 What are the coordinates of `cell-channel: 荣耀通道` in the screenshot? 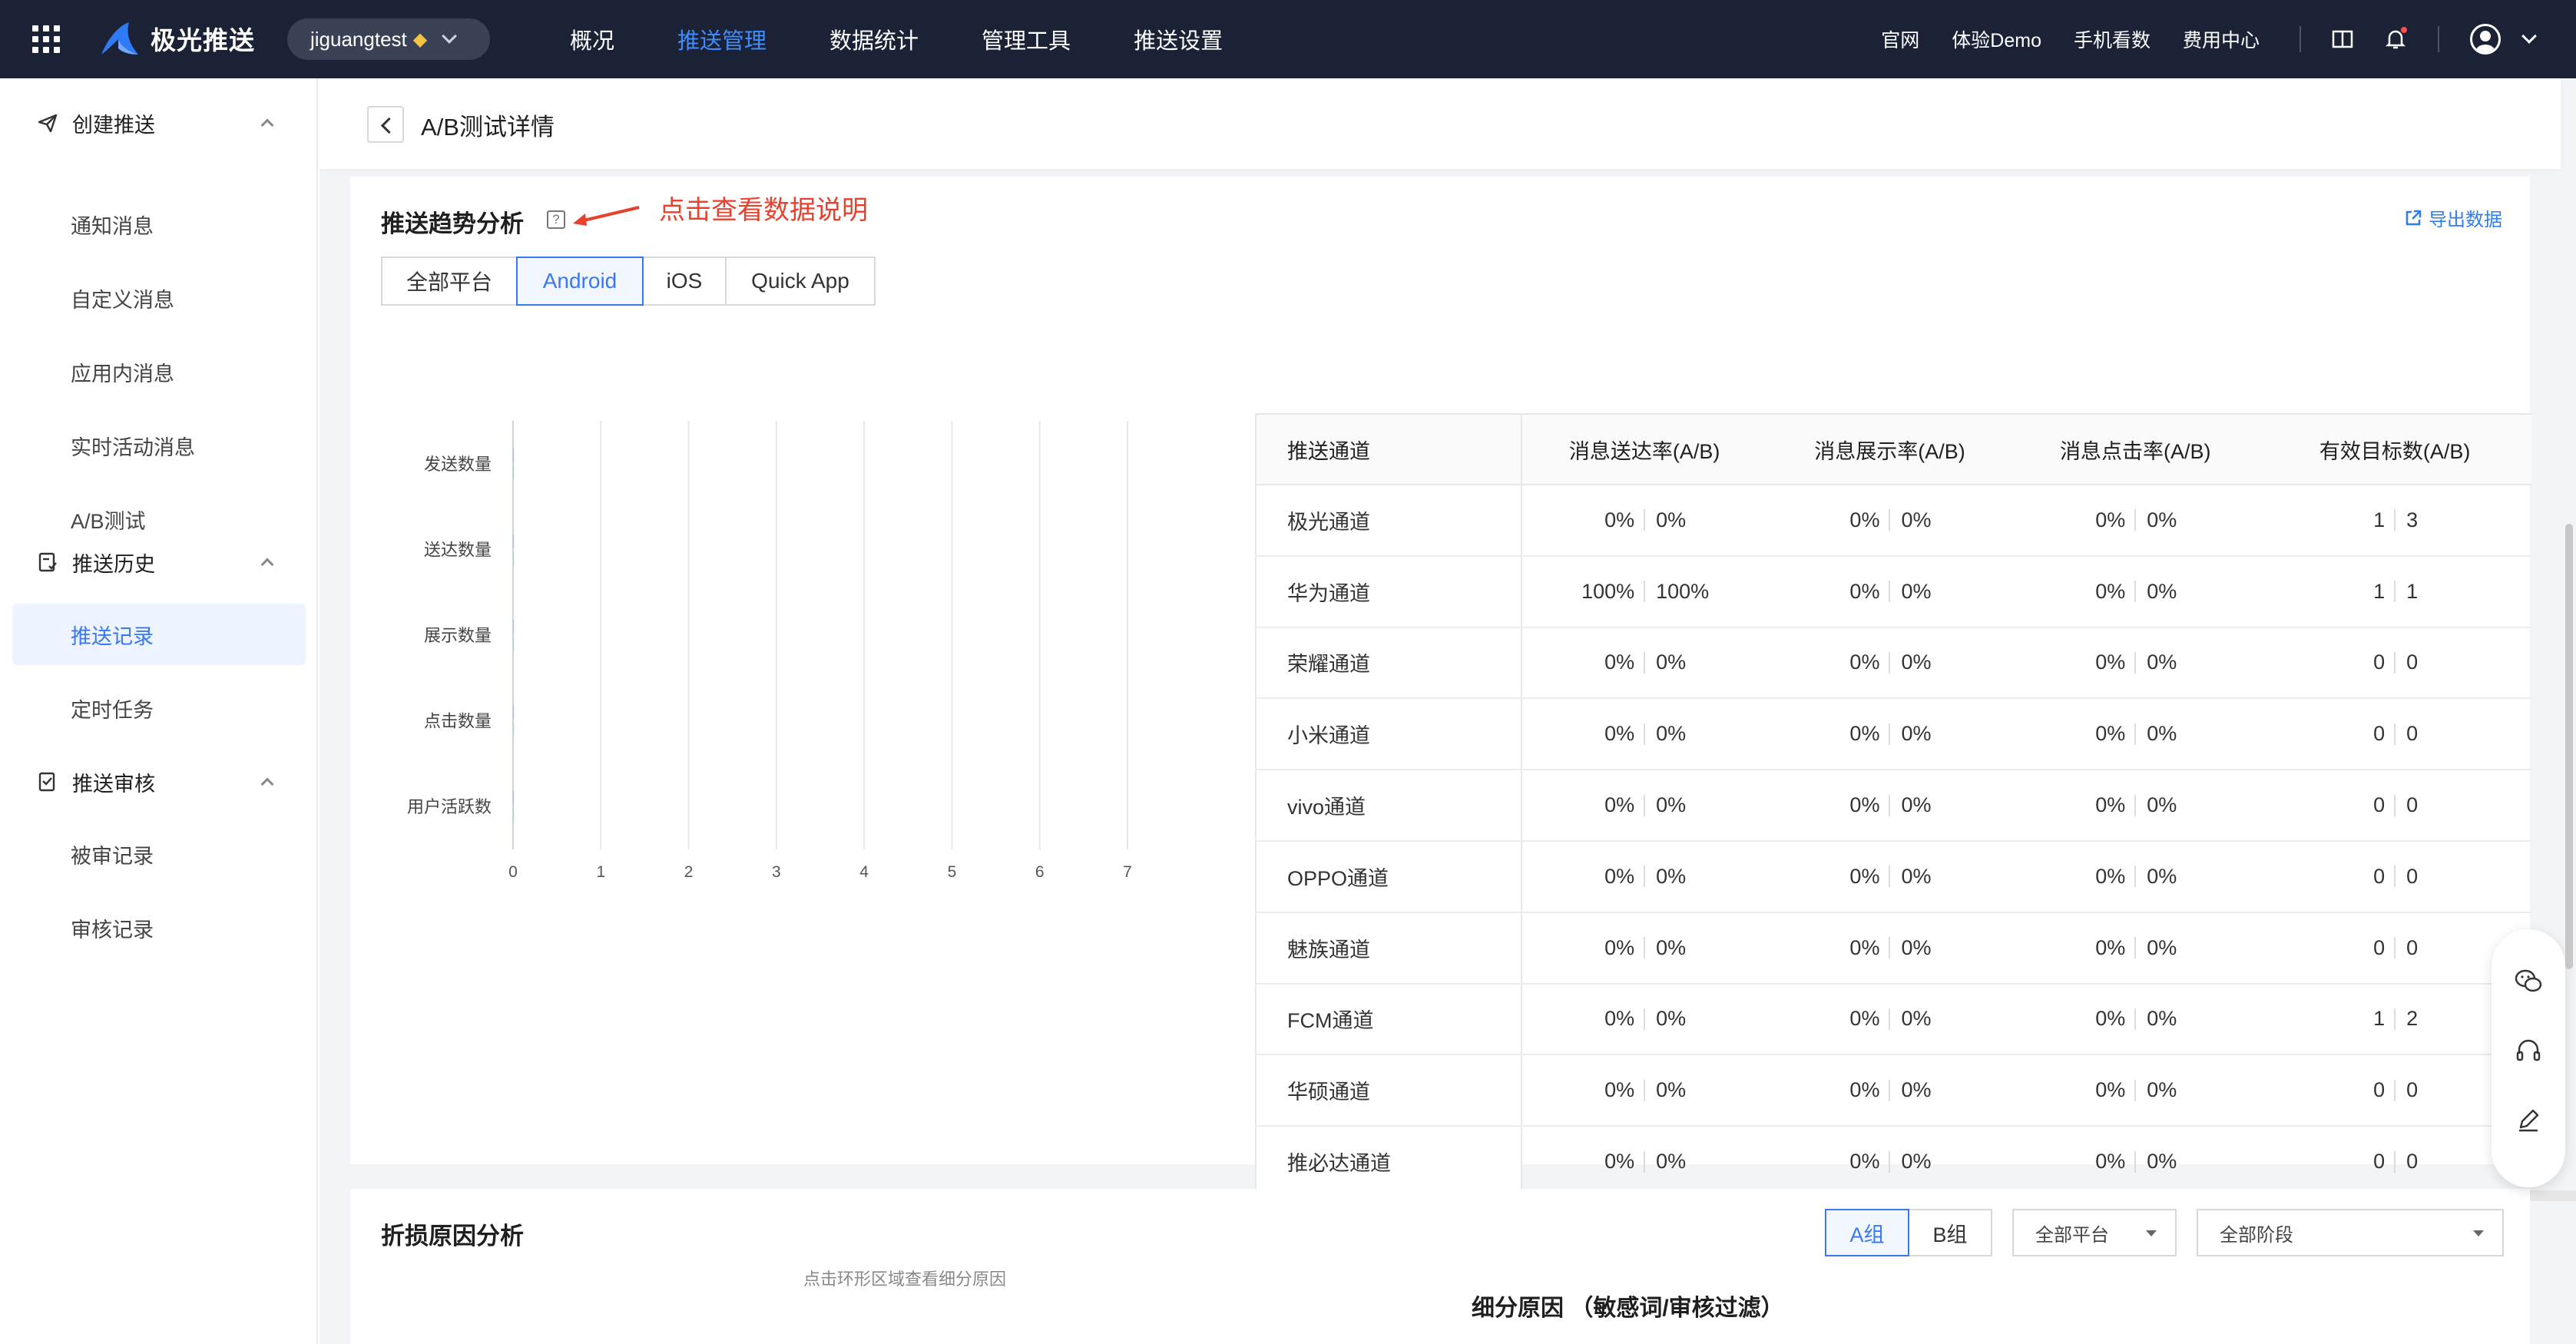 It's located at (1388, 663).